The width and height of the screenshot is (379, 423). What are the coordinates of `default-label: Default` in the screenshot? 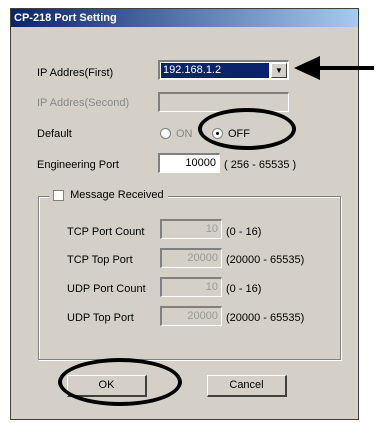 It's located at (54, 134).